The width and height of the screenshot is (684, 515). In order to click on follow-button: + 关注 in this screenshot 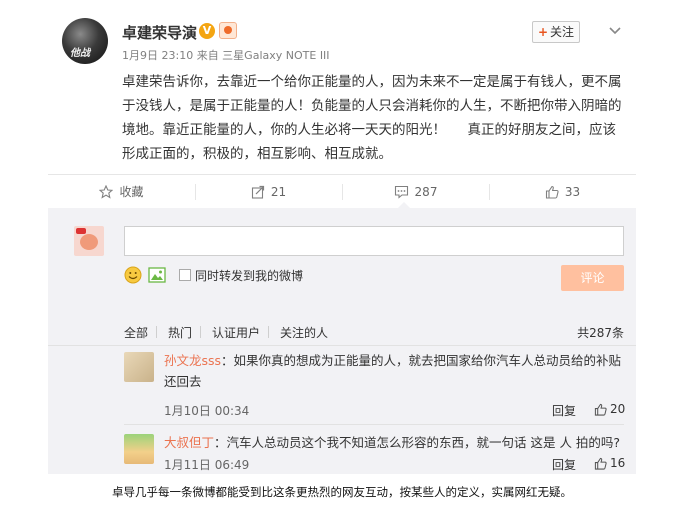, I will do `click(556, 32)`.